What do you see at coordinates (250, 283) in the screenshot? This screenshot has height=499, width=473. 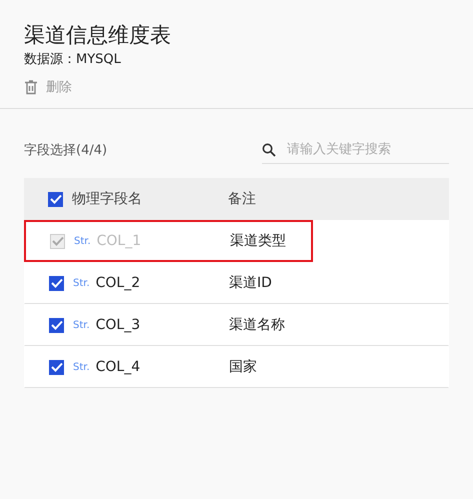 I see `field-note: 渠道ID` at bounding box center [250, 283].